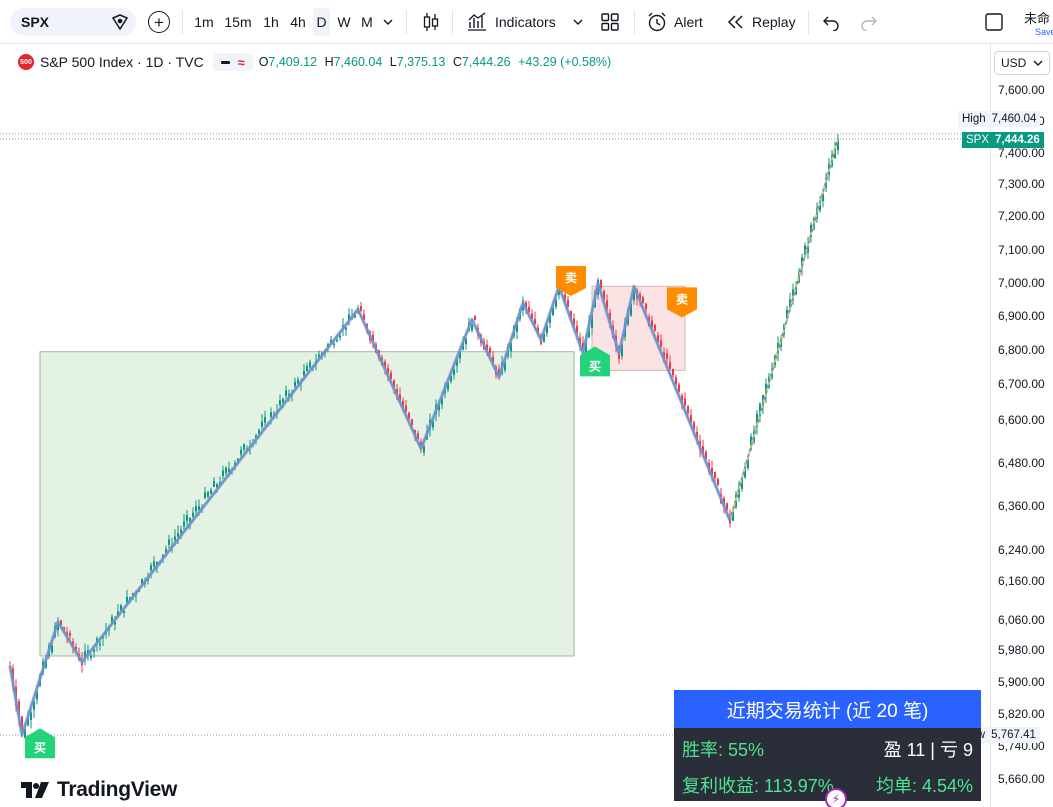 The height and width of the screenshot is (807, 1053). What do you see at coordinates (421, 62) in the screenshot?
I see `low-value: 7,375.13` at bounding box center [421, 62].